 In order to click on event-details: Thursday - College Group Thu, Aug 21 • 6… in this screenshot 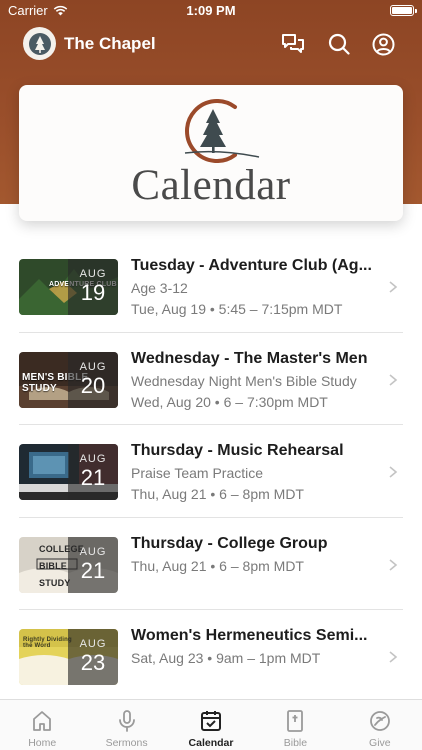, I will do `click(258, 554)`.